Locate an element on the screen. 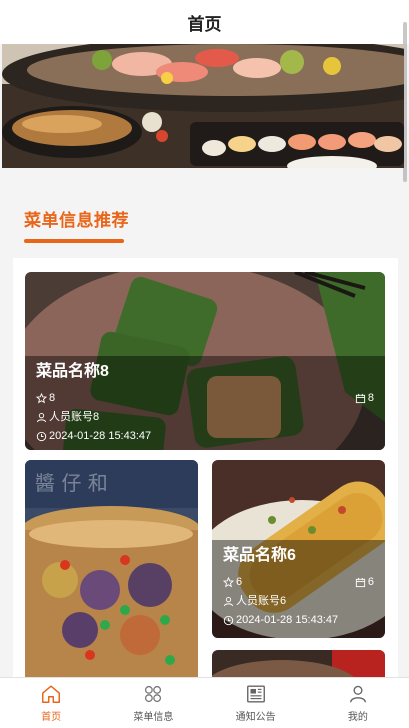  dish-photo: 醬 仔 和 is located at coordinates (111, 575).